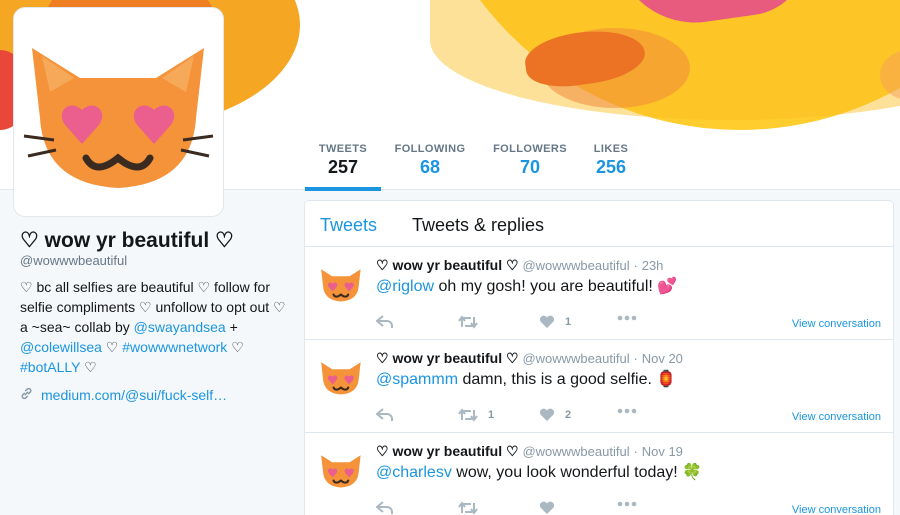 The height and width of the screenshot is (515, 900). Describe the element at coordinates (599, 224) in the screenshot. I see `timeline-tabs: Tweets Tweets & replies` at that location.